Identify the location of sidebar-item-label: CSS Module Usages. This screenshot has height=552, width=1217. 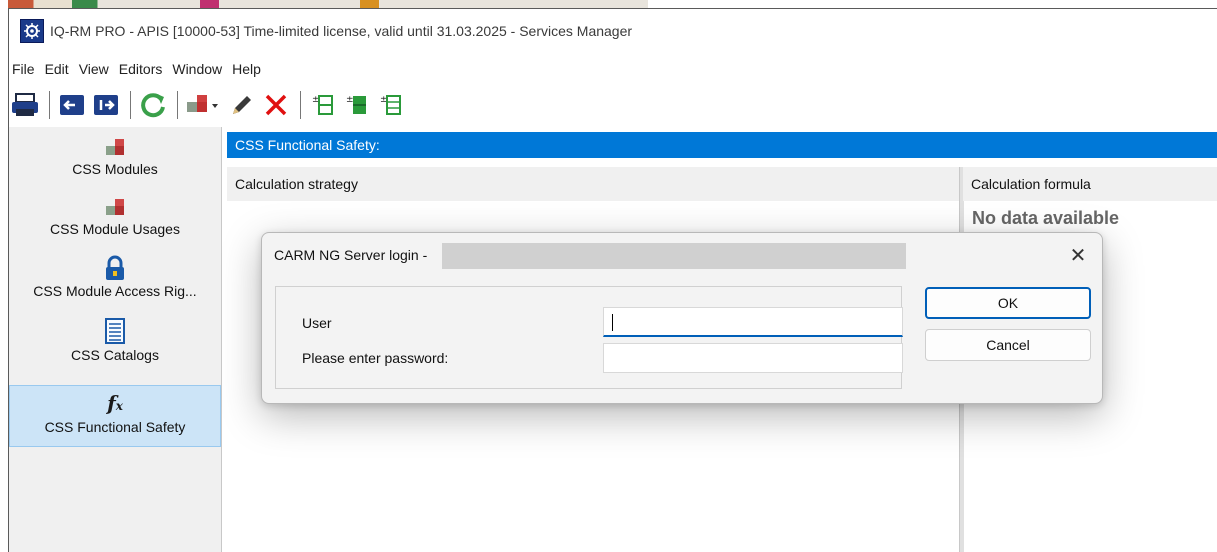
(115, 229).